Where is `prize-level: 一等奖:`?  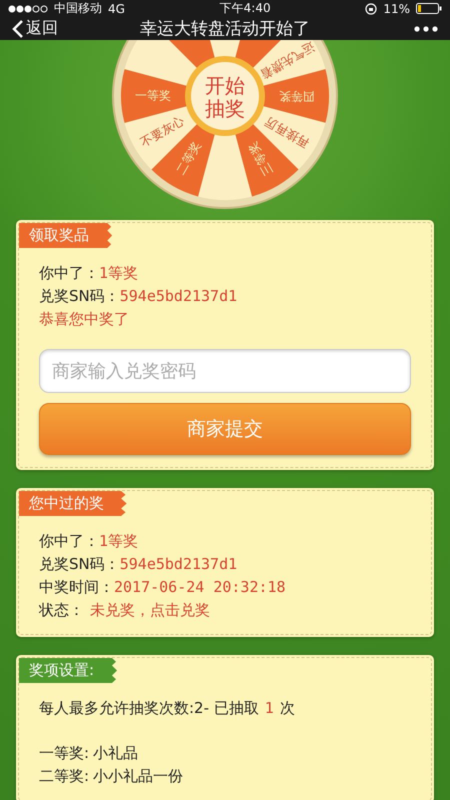 prize-level: 一等奖: is located at coordinates (64, 753).